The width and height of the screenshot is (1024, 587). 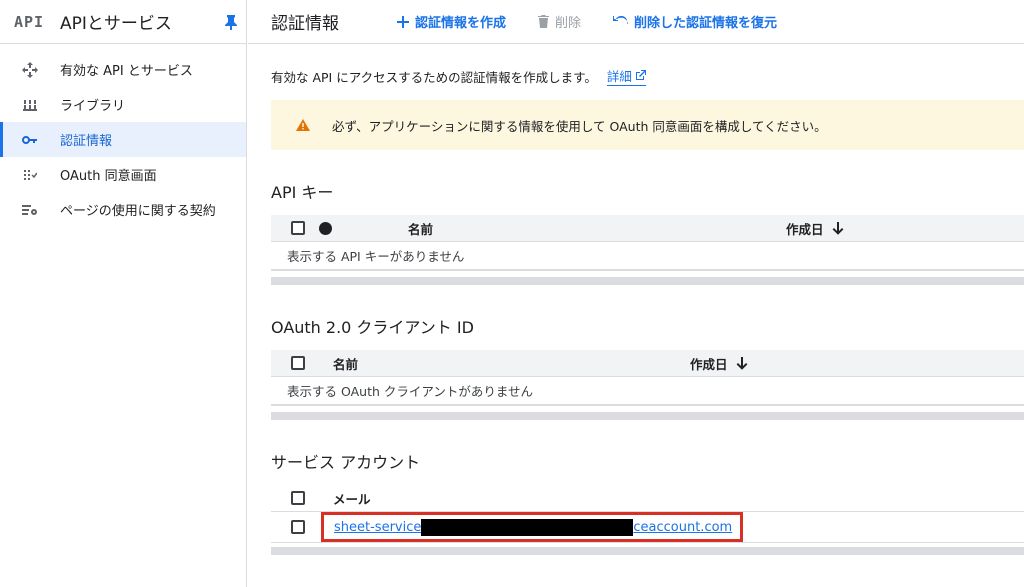 I want to click on empty-message: 表示する OAuth クライアントがありません, so click(x=410, y=391).